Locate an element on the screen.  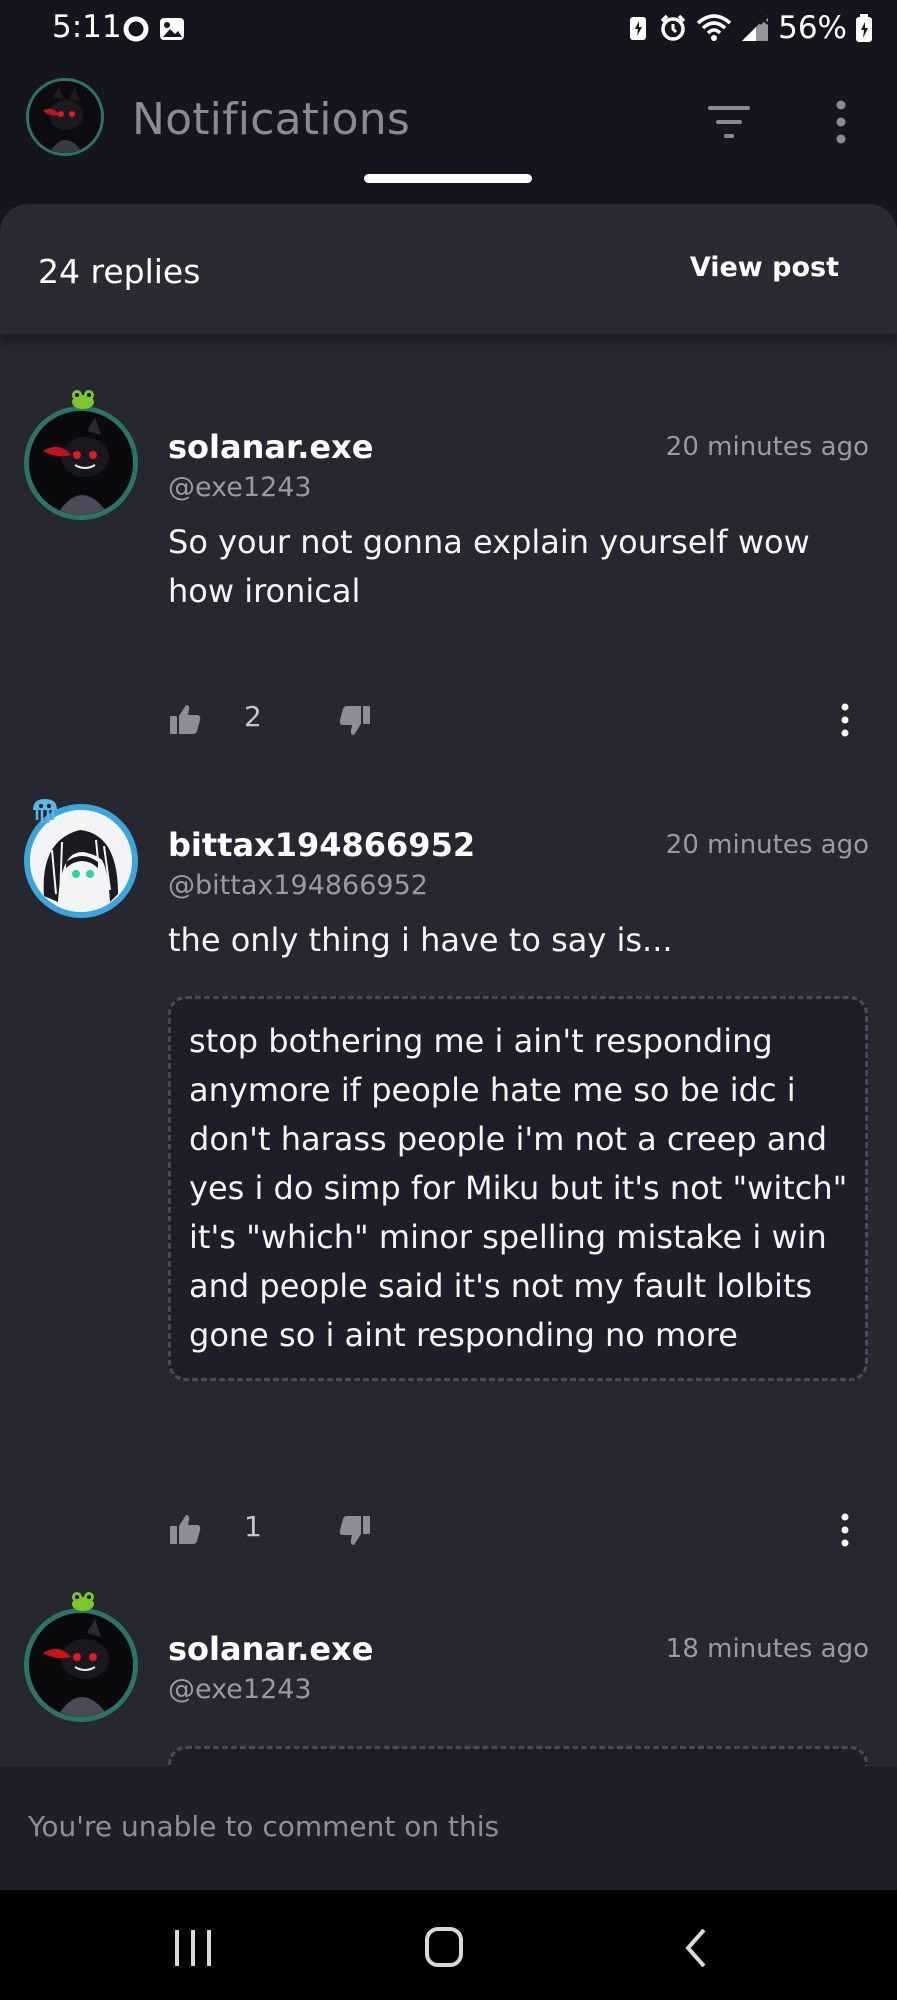
gallery-status-icon is located at coordinates (172, 29).